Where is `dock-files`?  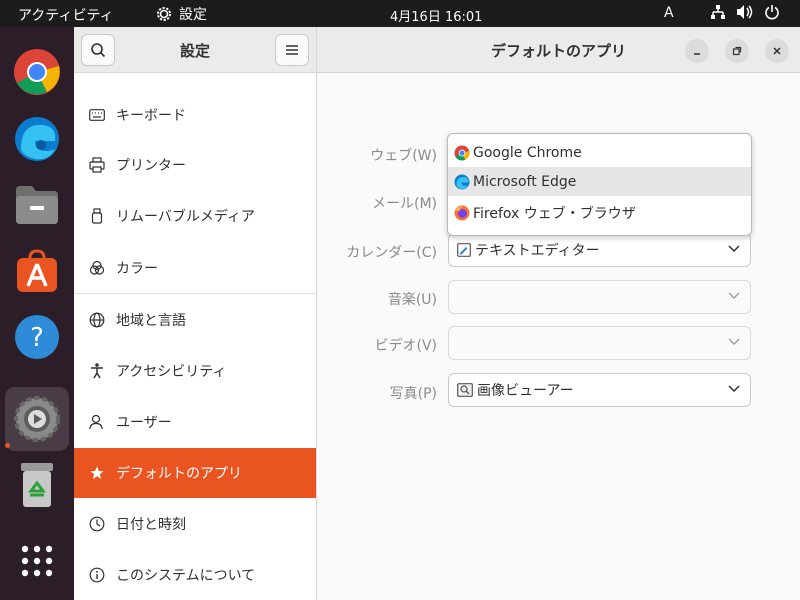 dock-files is located at coordinates (37, 205).